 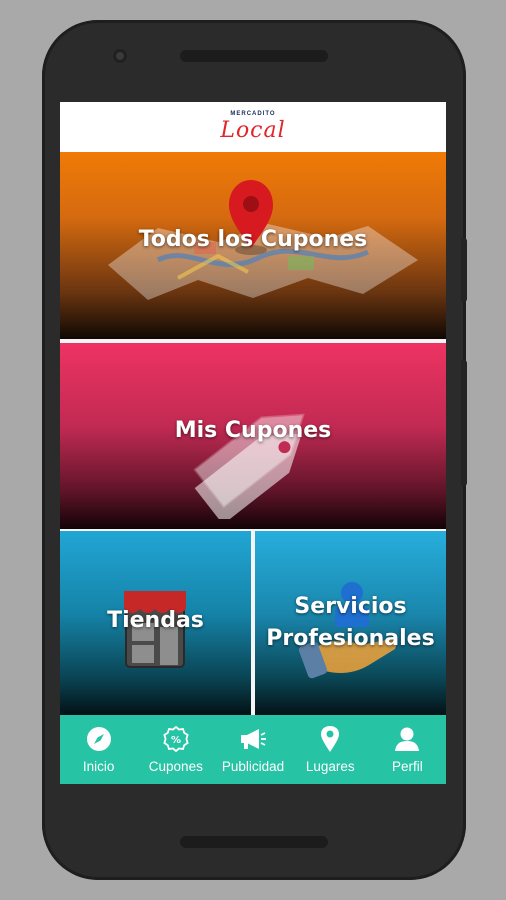 What do you see at coordinates (98, 766) in the screenshot?
I see `nav-label-inicio: Inicio` at bounding box center [98, 766].